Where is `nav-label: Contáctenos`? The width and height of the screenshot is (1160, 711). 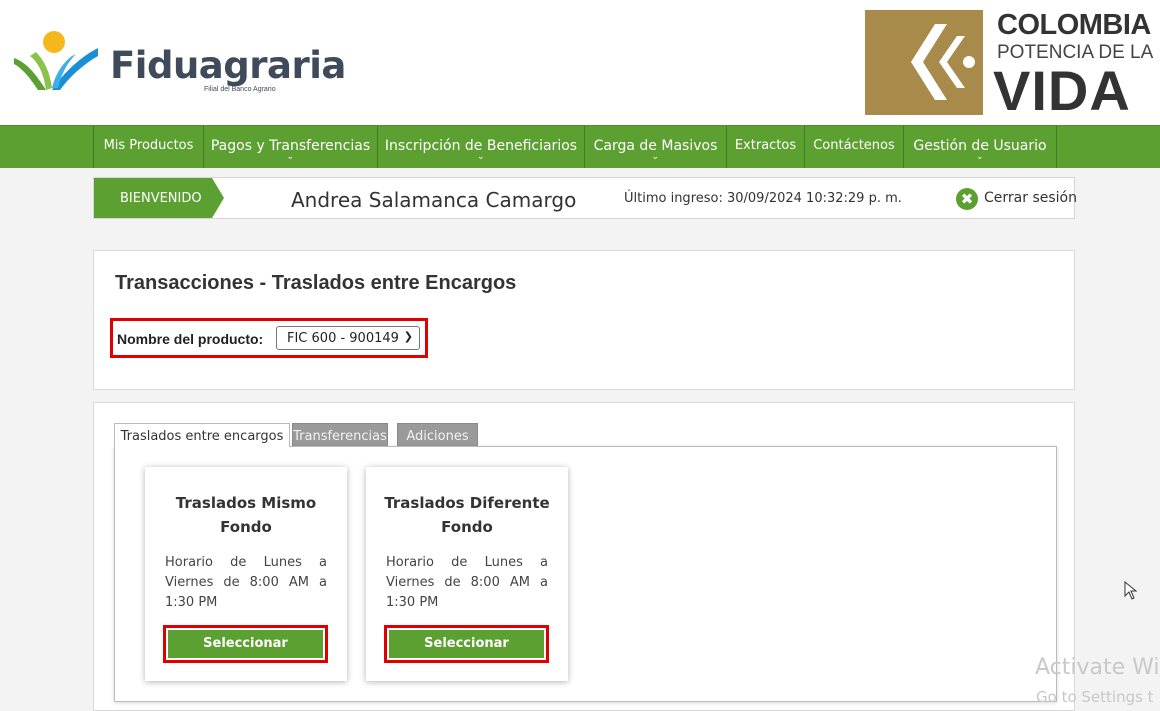
nav-label: Contáctenos is located at coordinates (854, 145).